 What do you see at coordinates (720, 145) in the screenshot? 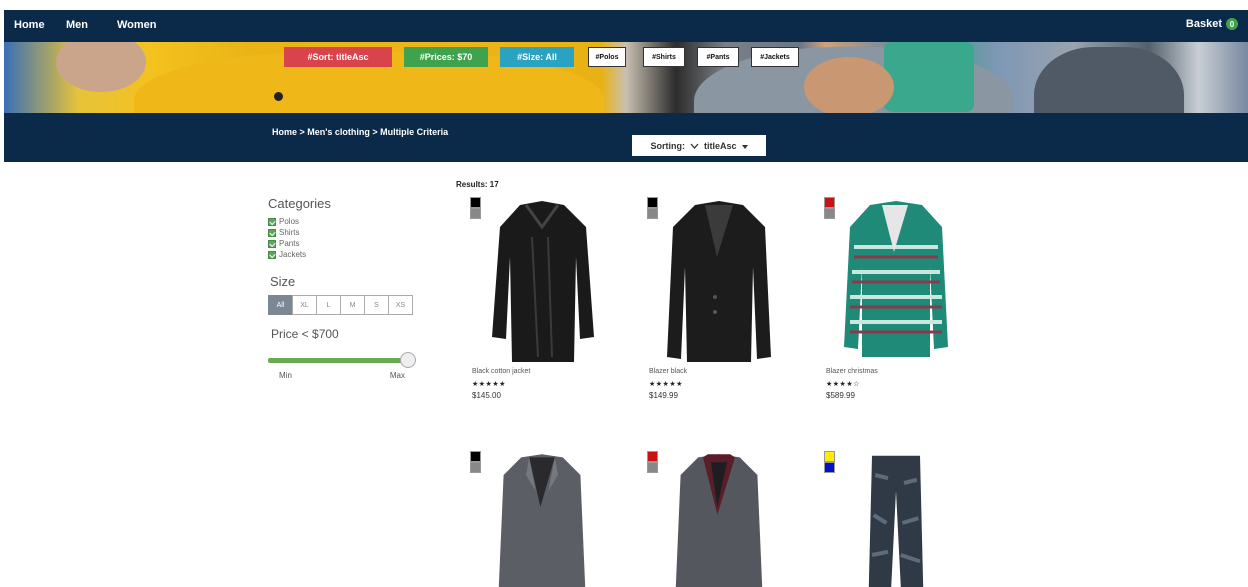
I see `sorting-value: titleAsc` at bounding box center [720, 145].